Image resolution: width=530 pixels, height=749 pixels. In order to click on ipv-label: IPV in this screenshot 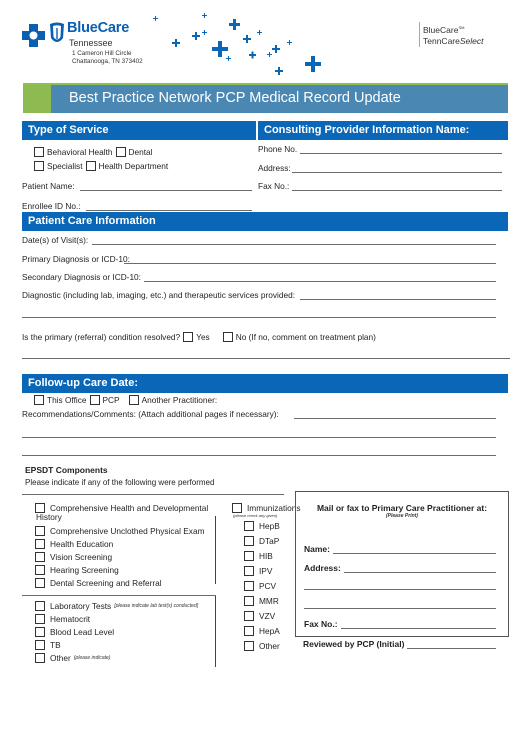, I will do `click(266, 570)`.